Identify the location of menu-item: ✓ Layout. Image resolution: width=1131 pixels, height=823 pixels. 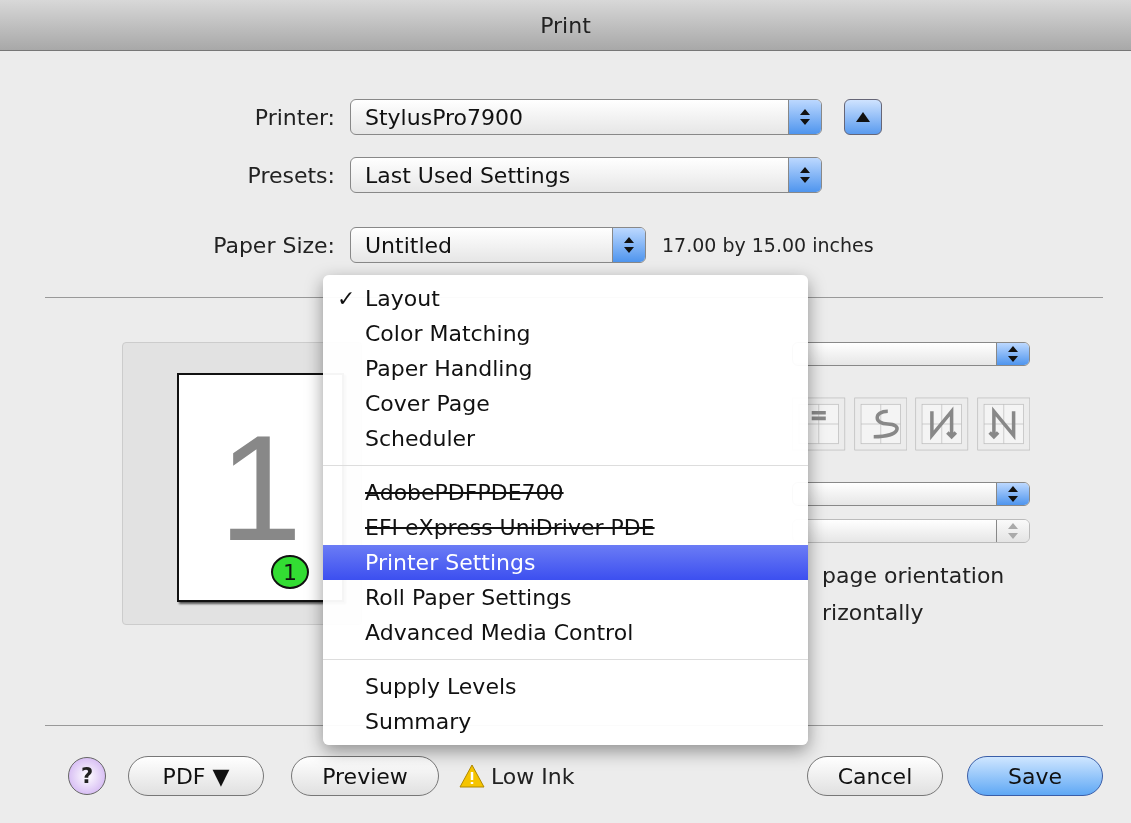
(565, 298).